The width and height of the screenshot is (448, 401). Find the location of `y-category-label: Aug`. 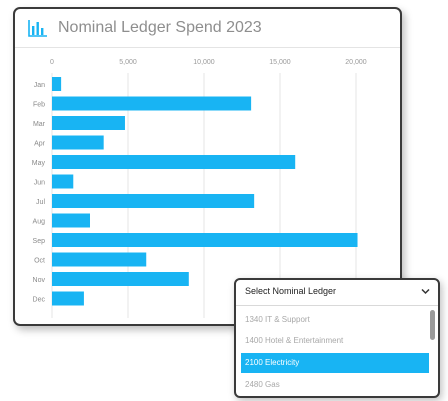

y-category-label: Aug is located at coordinates (39, 222).